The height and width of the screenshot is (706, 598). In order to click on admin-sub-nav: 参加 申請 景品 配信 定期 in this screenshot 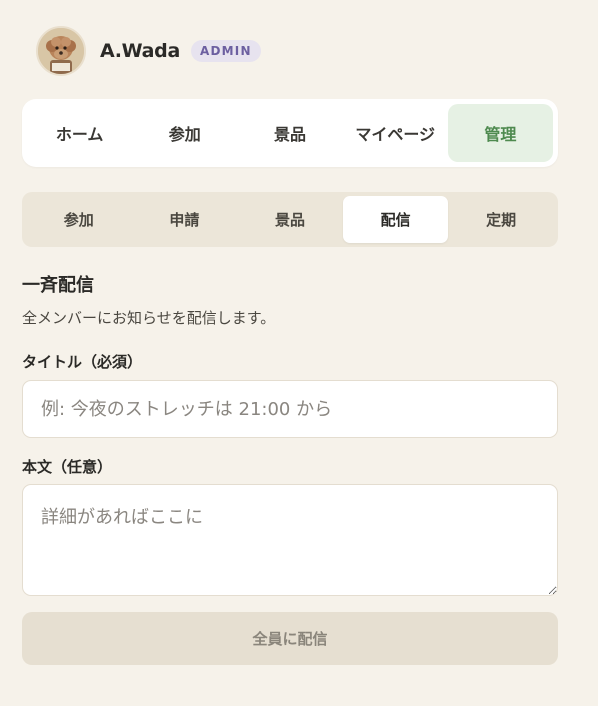, I will do `click(290, 219)`.